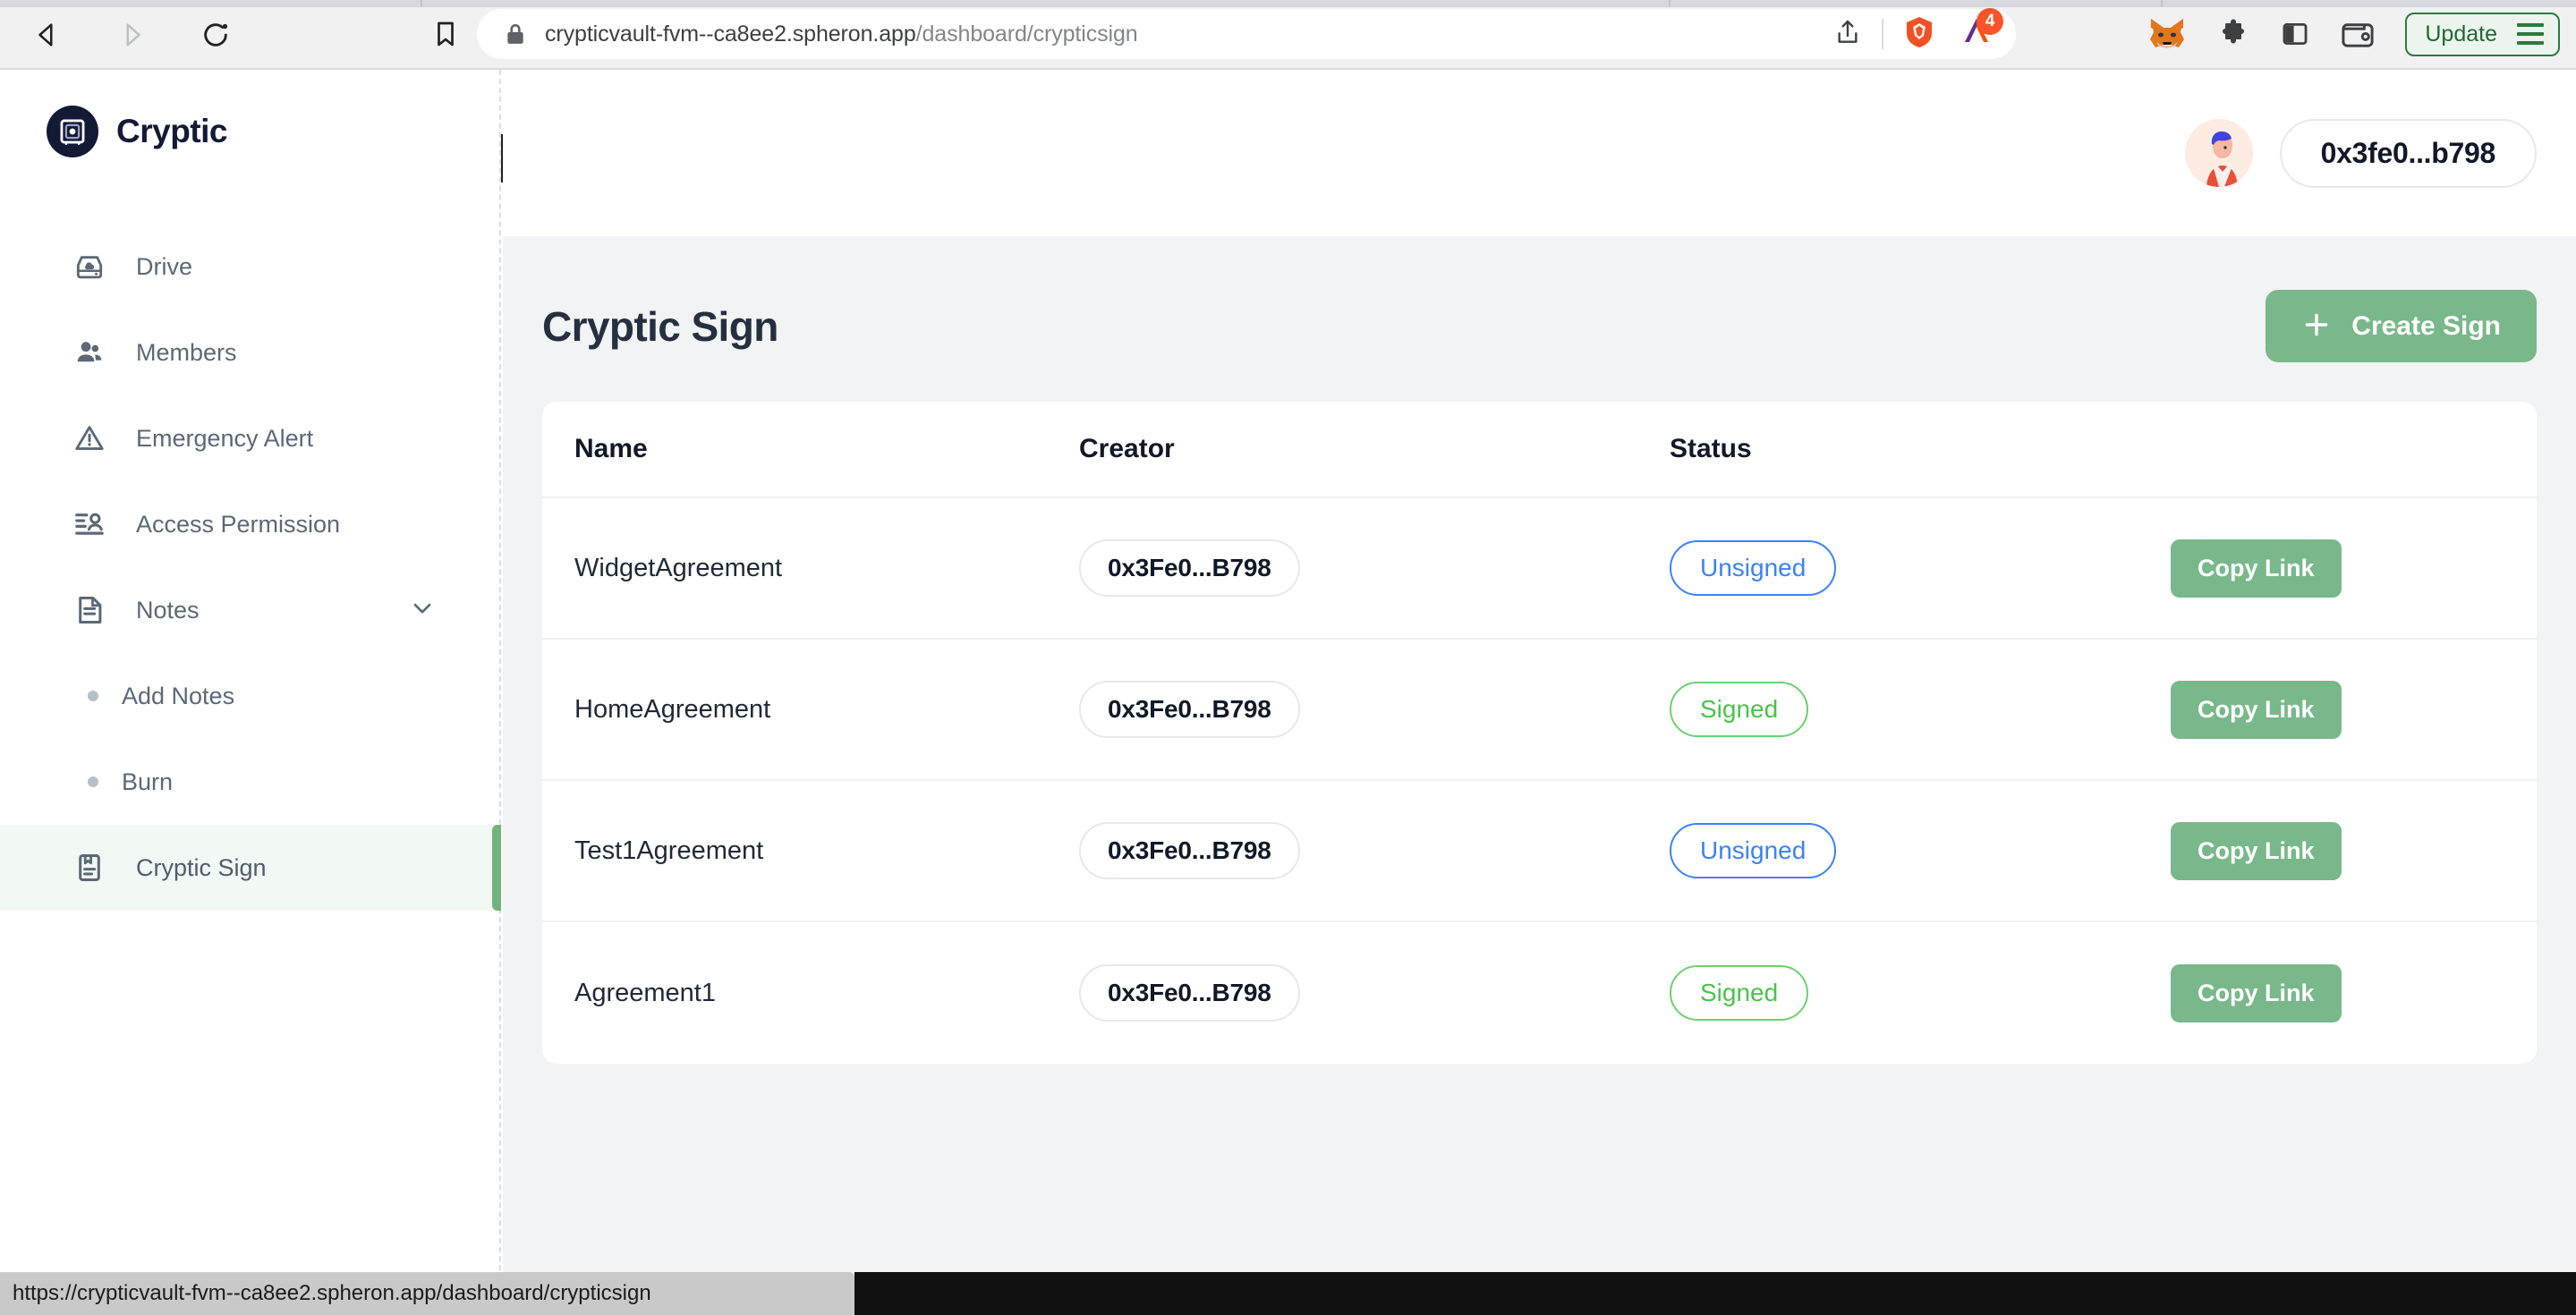  I want to click on taskbar, so click(1715, 1293).